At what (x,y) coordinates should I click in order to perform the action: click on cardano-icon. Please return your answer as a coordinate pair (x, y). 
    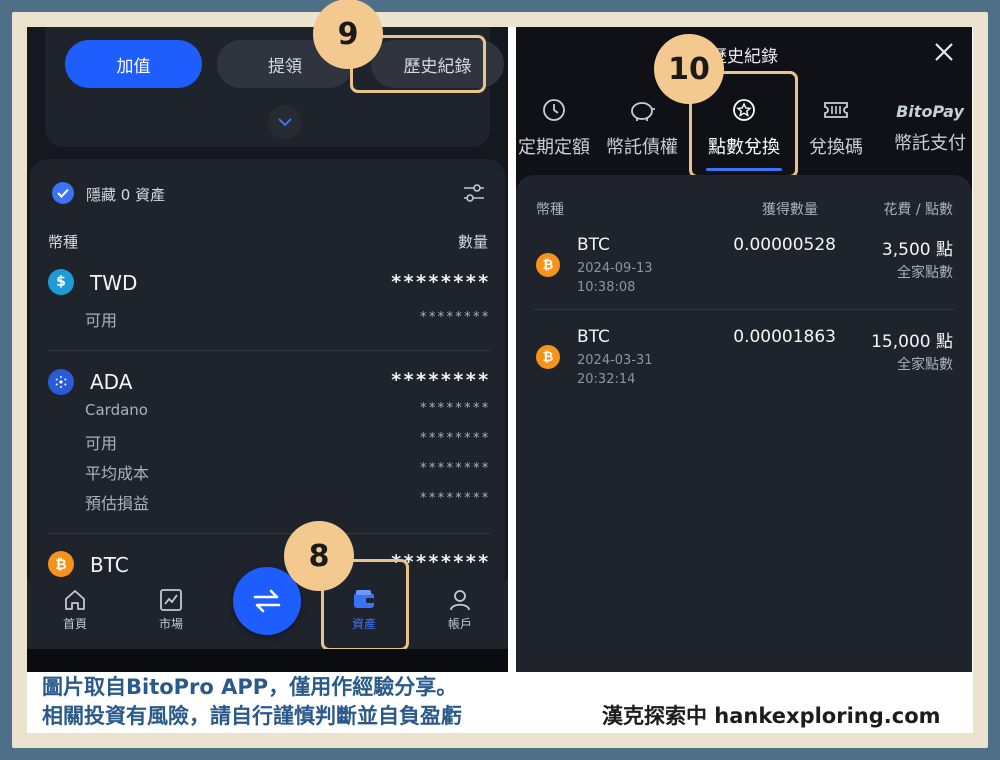
    Looking at the image, I should click on (61, 382).